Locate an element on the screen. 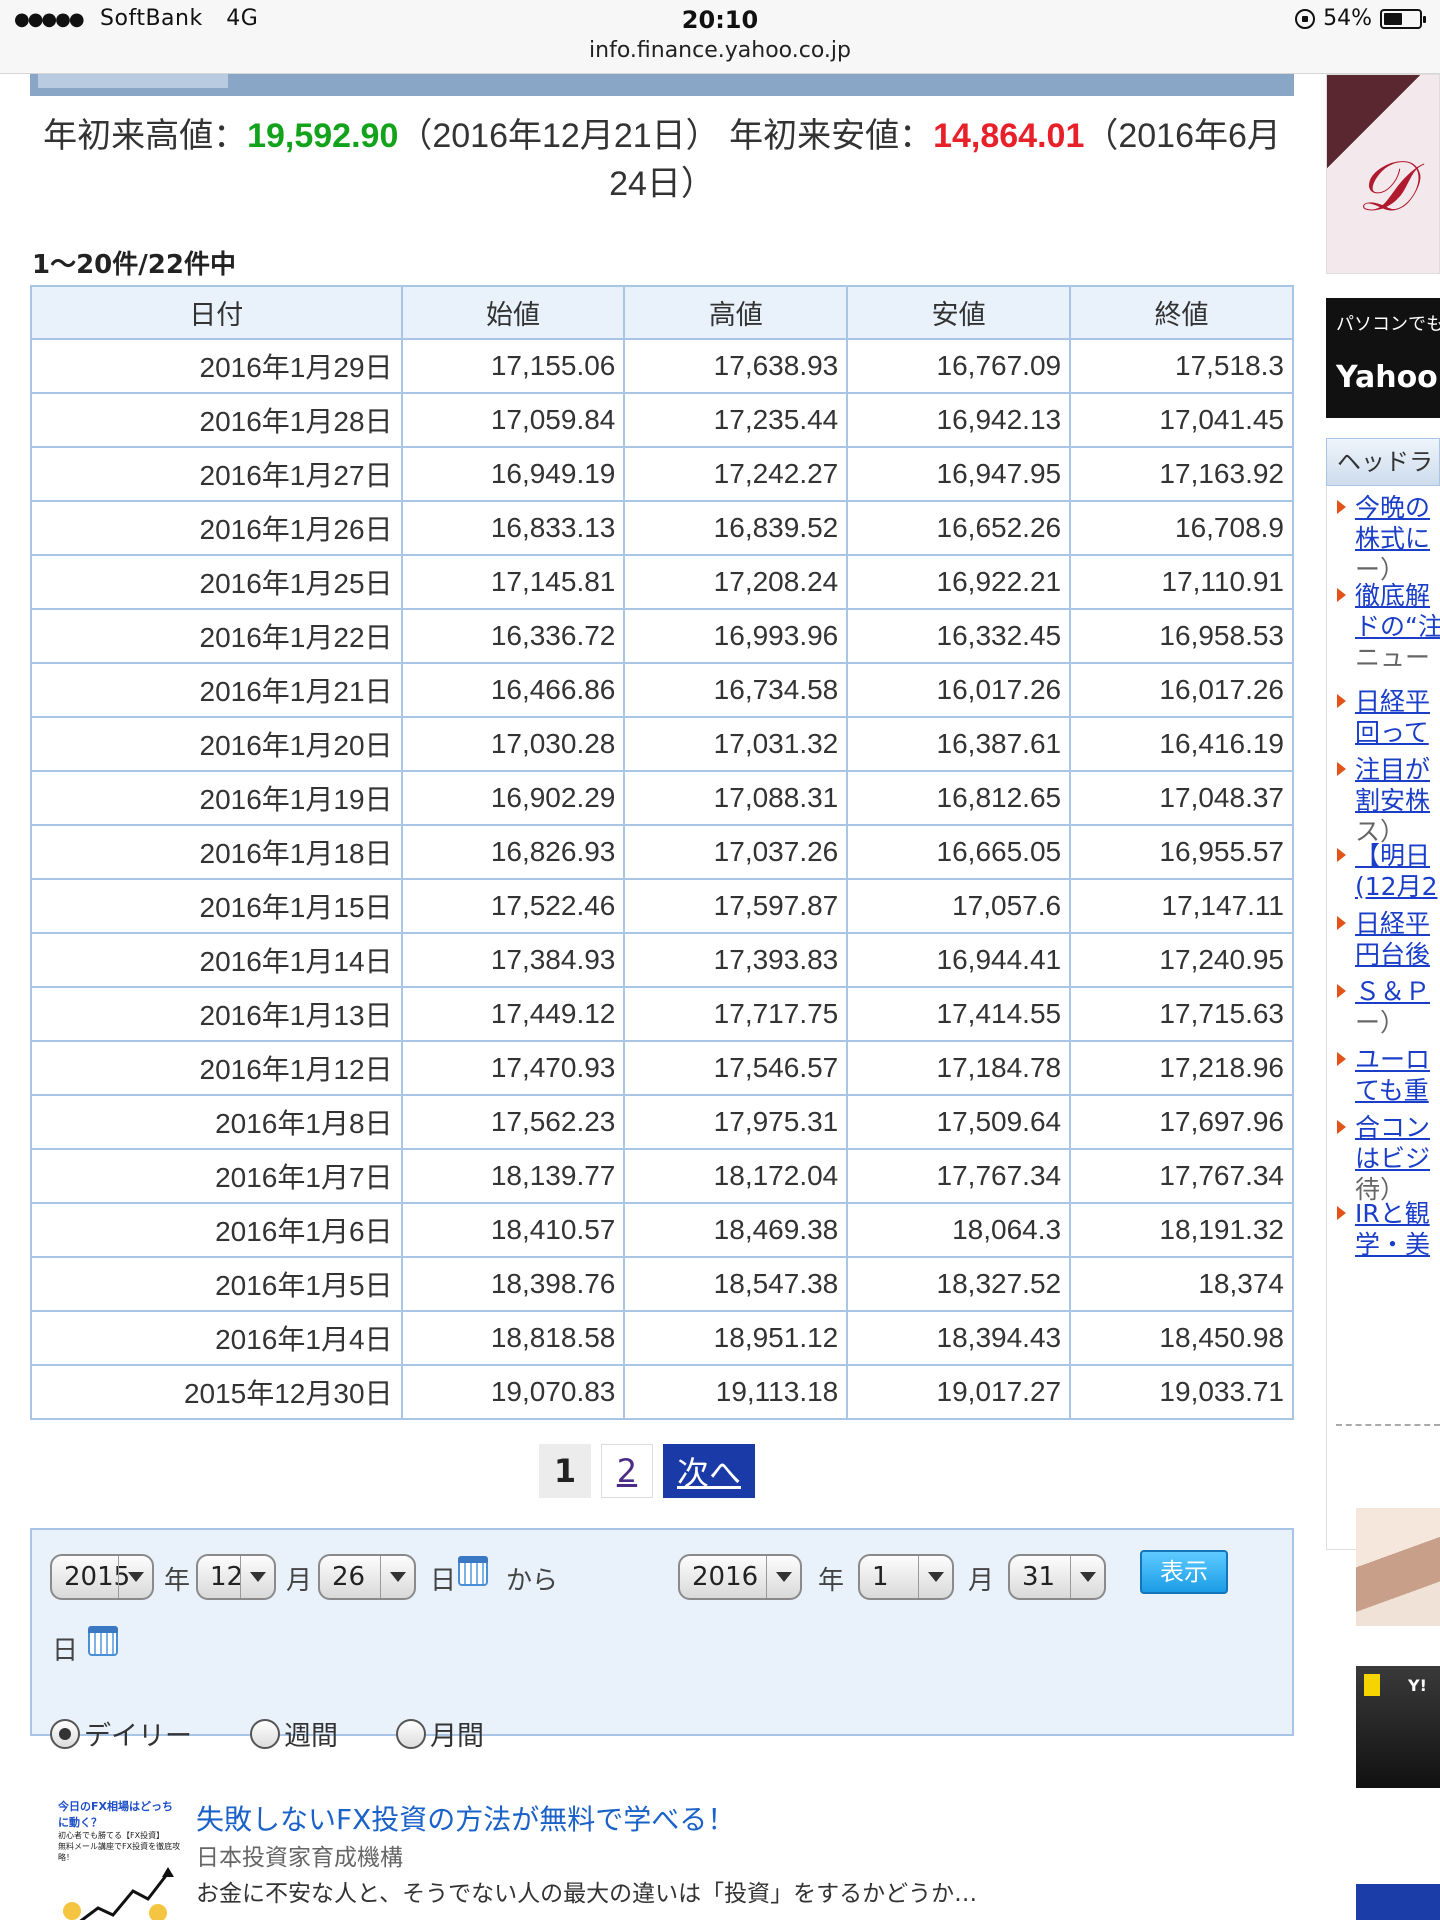 Image resolution: width=1440 pixels, height=1920 pixels. radio-daily: デイリー is located at coordinates (121, 1733).